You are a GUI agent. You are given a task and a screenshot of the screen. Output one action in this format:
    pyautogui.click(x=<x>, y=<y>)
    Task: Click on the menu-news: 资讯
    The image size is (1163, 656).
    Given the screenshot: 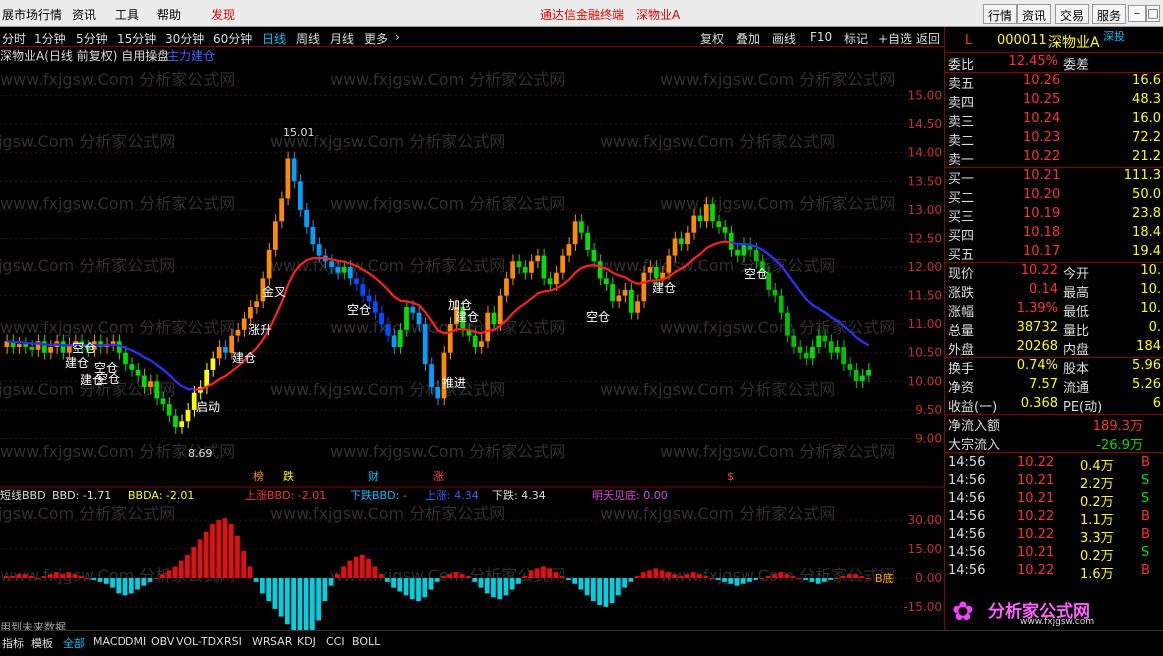 What is the action you would take?
    pyautogui.click(x=84, y=14)
    